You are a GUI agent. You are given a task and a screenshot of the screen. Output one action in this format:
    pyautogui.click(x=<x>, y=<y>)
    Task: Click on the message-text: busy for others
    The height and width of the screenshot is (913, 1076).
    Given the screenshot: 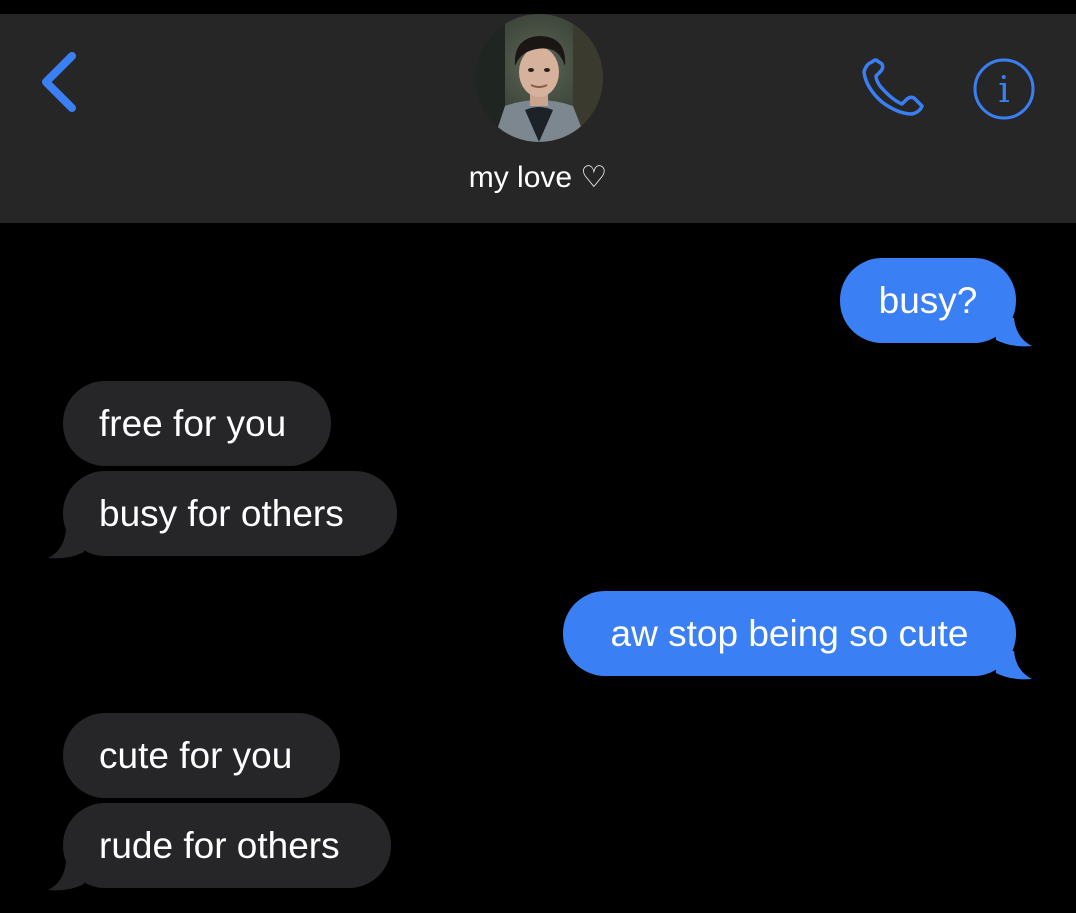 What is the action you would take?
    pyautogui.click(x=221, y=513)
    